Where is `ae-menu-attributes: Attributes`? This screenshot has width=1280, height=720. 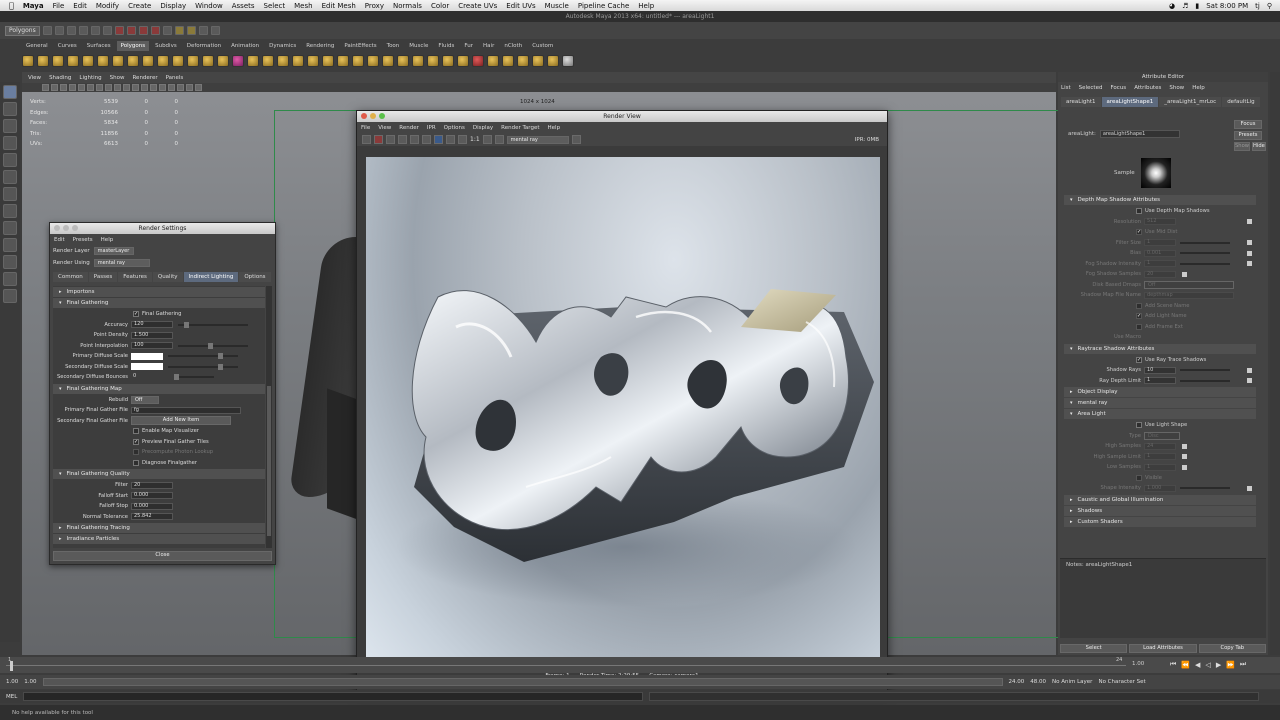 ae-menu-attributes: Attributes is located at coordinates (1147, 88).